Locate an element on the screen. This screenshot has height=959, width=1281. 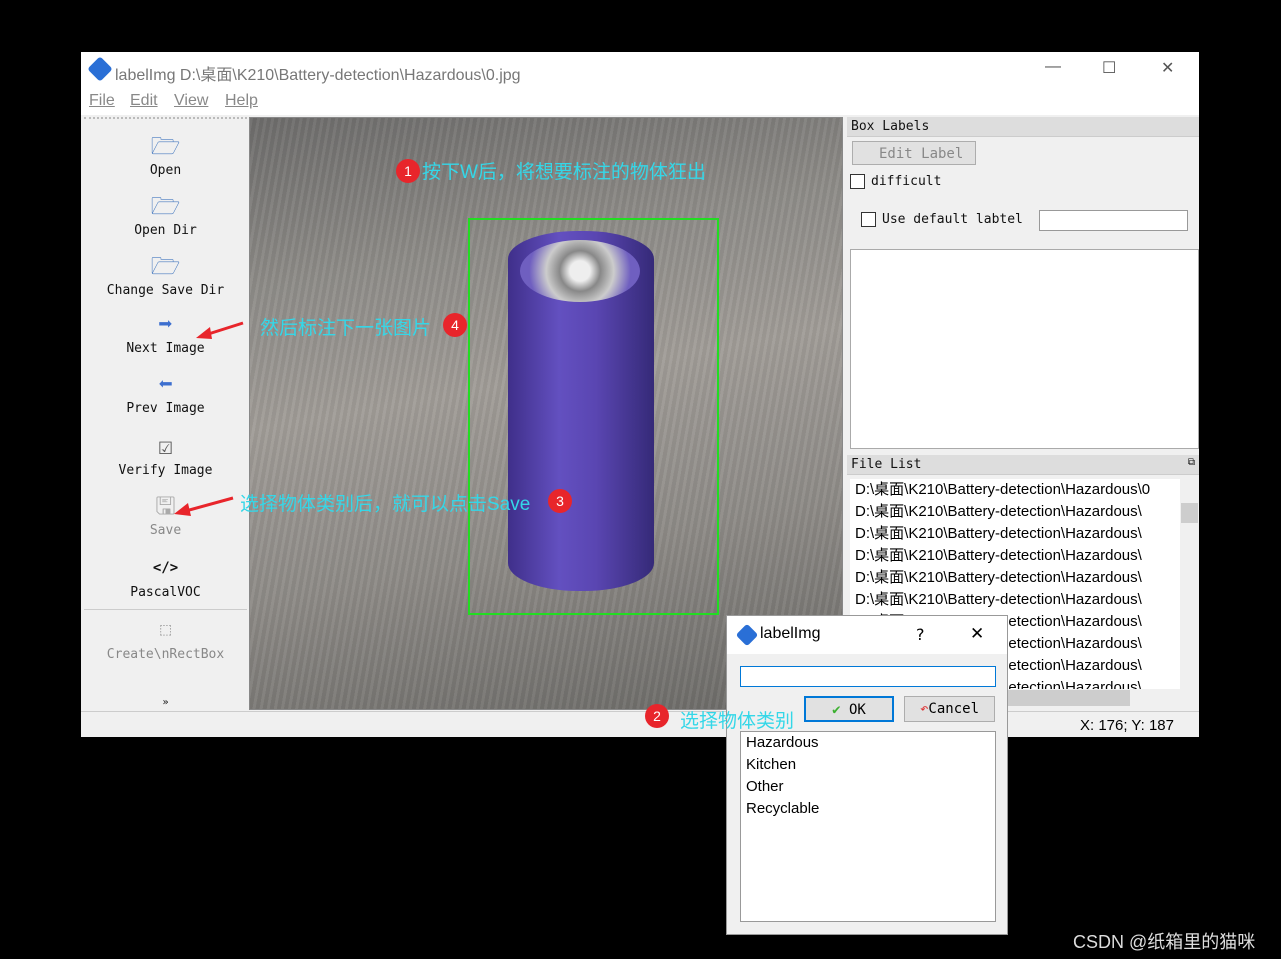
annotation-badge-2: 2 is located at coordinates (657, 716).